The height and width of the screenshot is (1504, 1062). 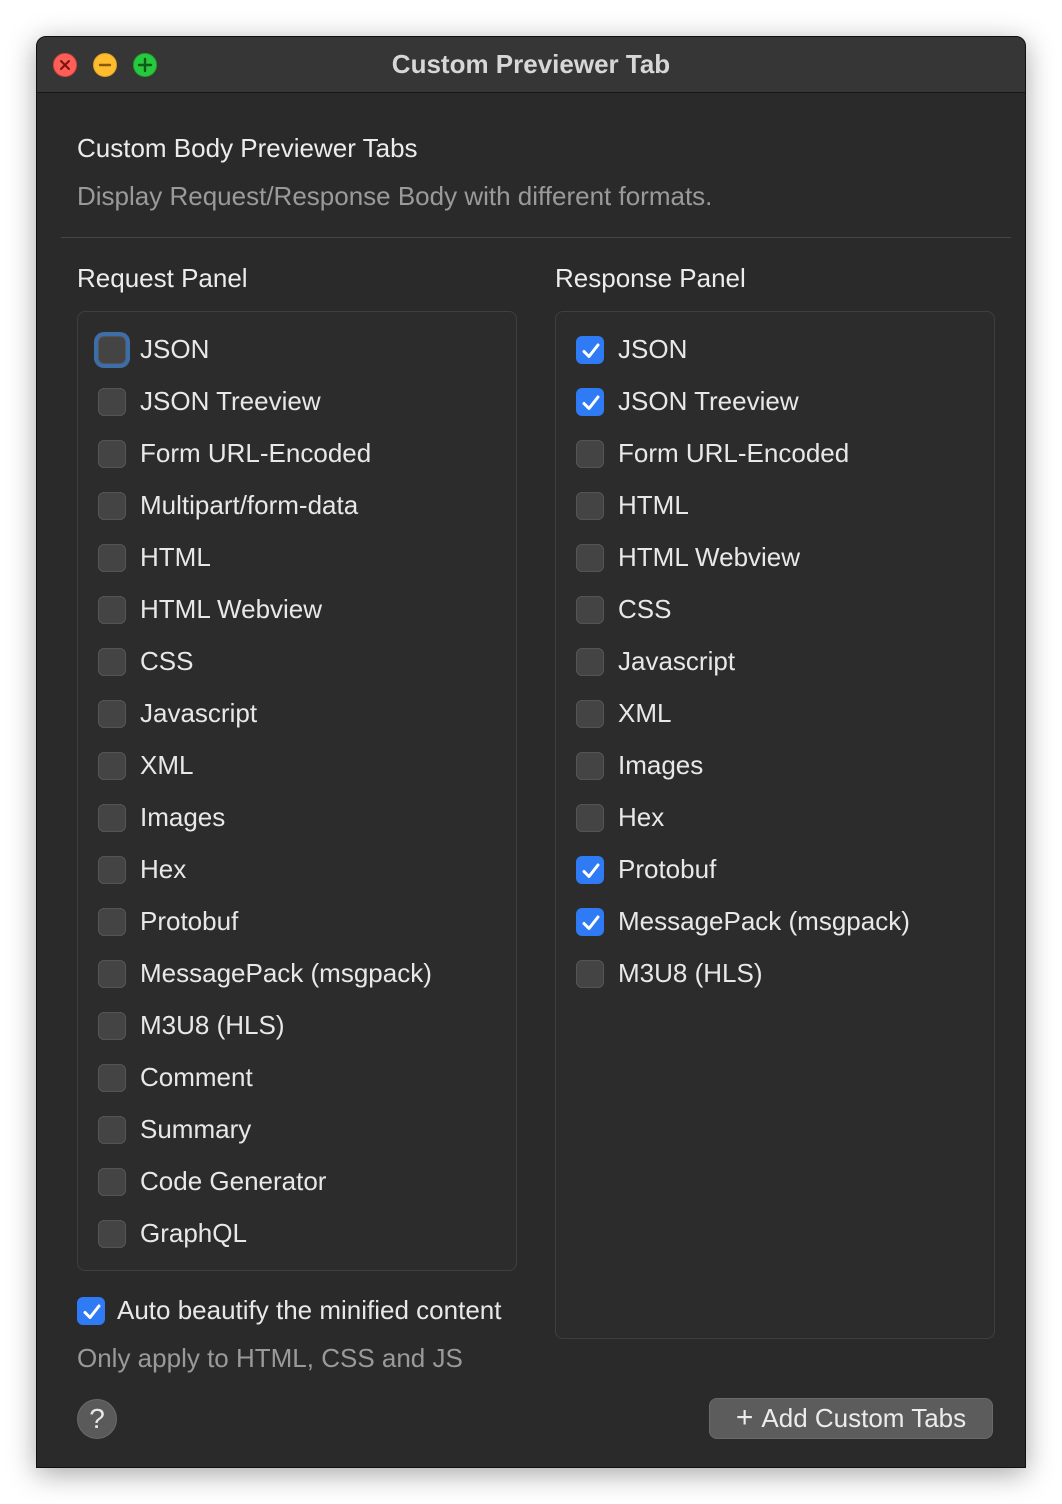 I want to click on request-panel-item: M3U8 (HLS), so click(x=297, y=1026).